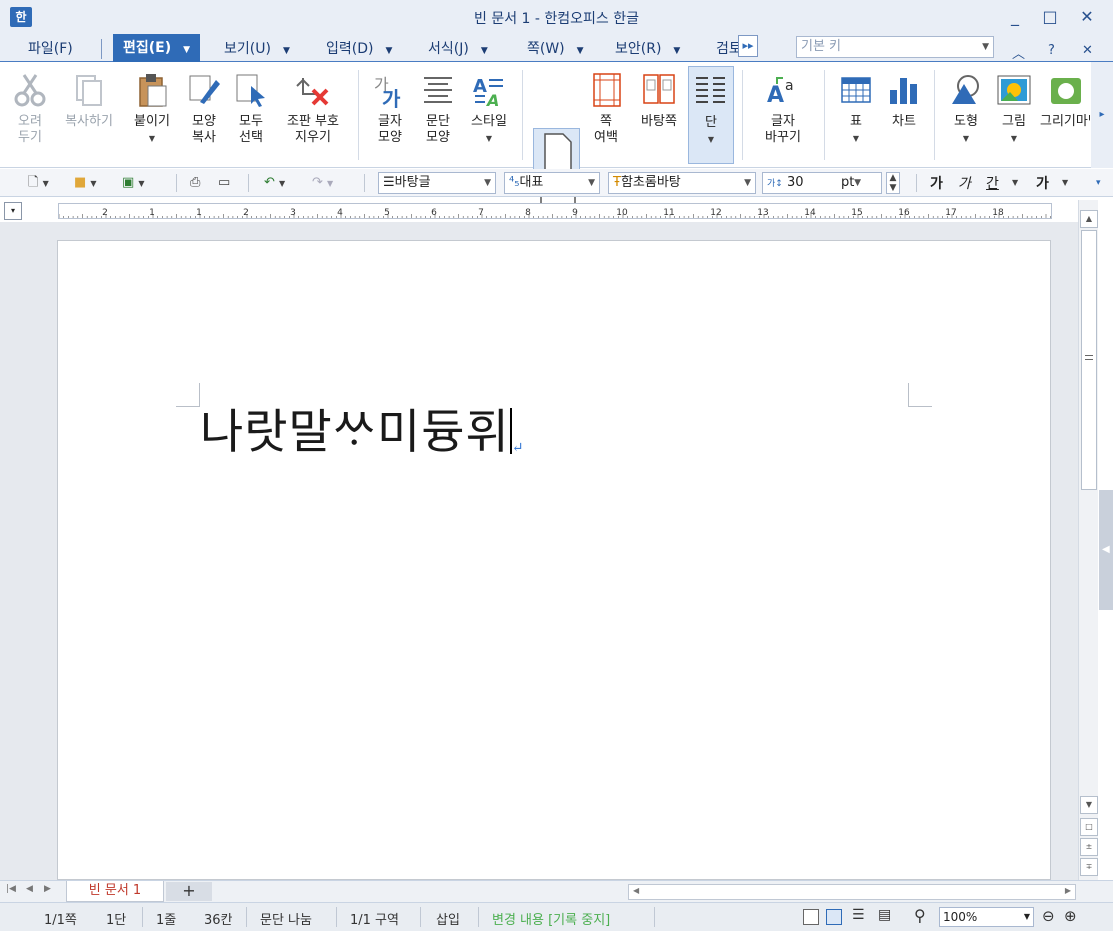  Describe the element at coordinates (606, 115) in the screenshot. I see `page-margin-button: 쪽 여백` at that location.